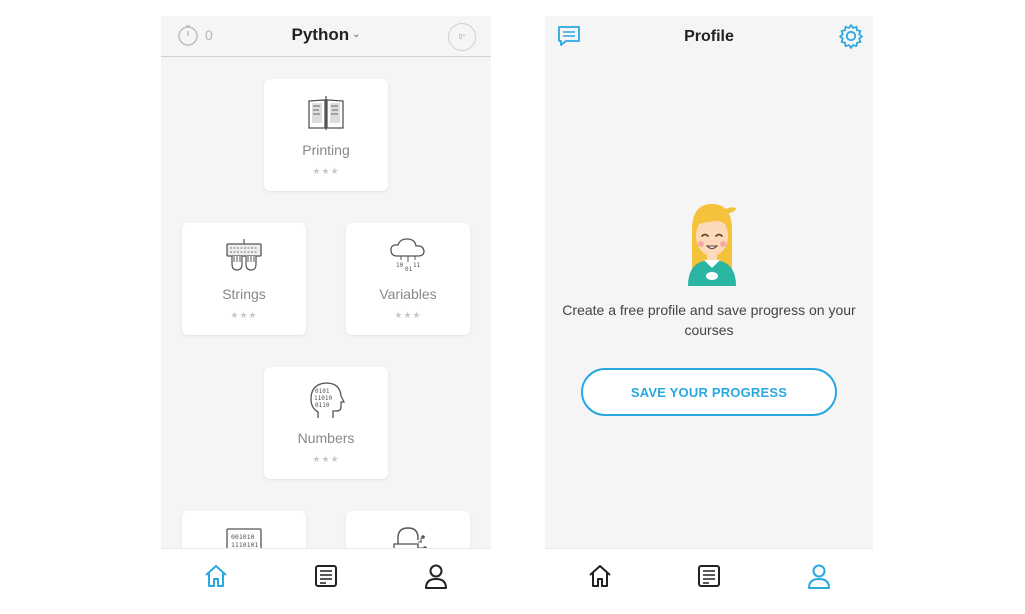 The height and width of the screenshot is (614, 1025). What do you see at coordinates (326, 135) in the screenshot?
I see `lesson-card-printing: Printing ★★★` at bounding box center [326, 135].